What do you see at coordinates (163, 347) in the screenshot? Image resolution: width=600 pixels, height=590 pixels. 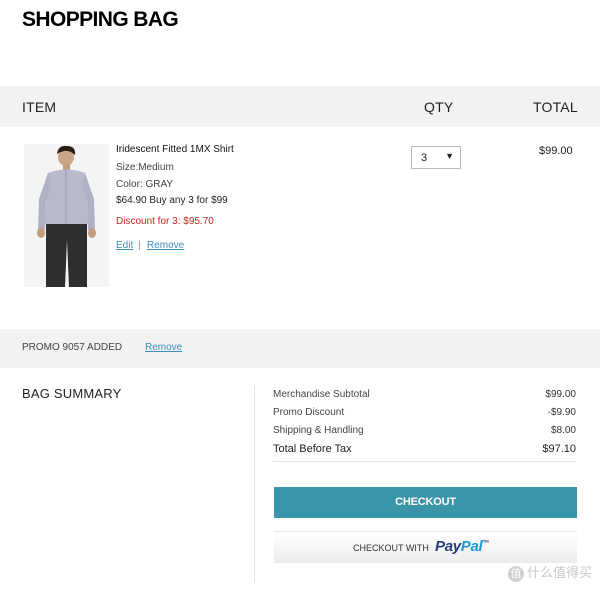 I see `remove-promo-link: Remove` at bounding box center [163, 347].